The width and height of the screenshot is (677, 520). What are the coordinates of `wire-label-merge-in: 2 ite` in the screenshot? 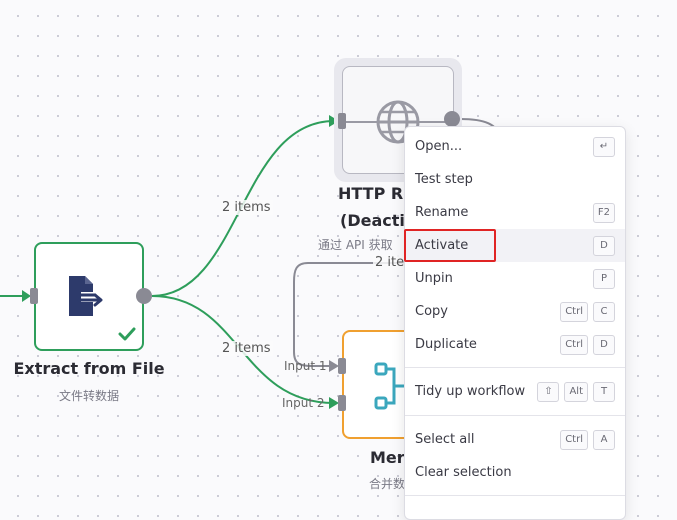 It's located at (390, 262).